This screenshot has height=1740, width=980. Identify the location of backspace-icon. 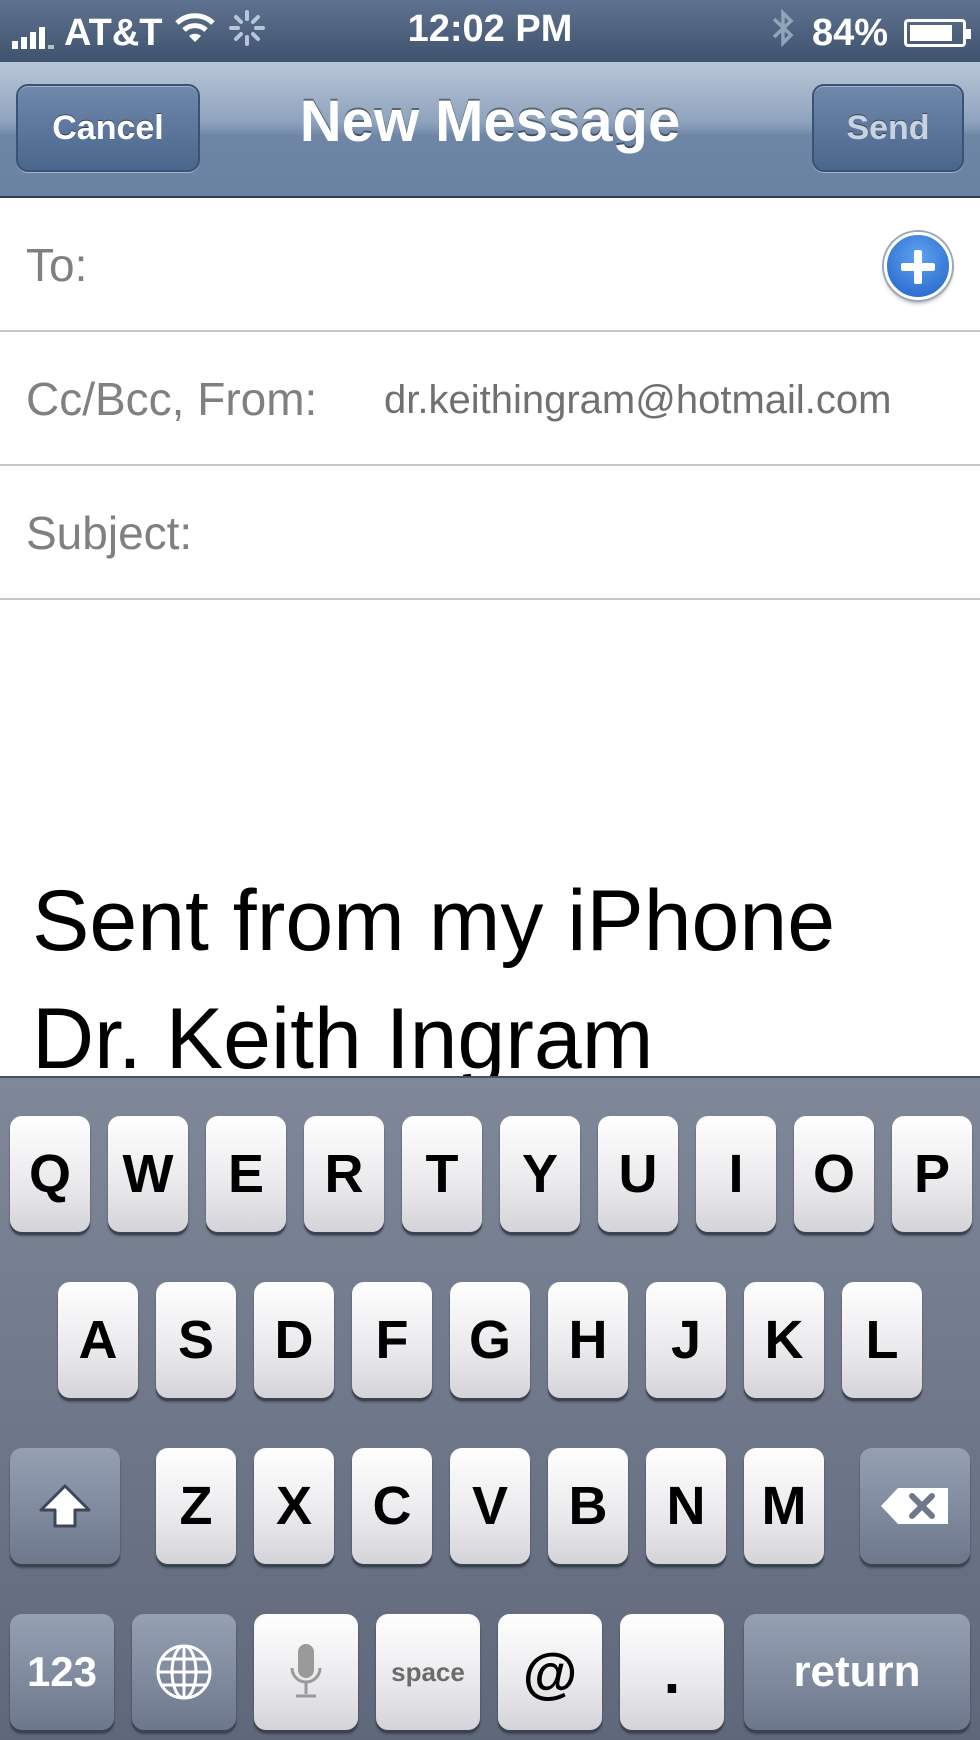
(914, 1506).